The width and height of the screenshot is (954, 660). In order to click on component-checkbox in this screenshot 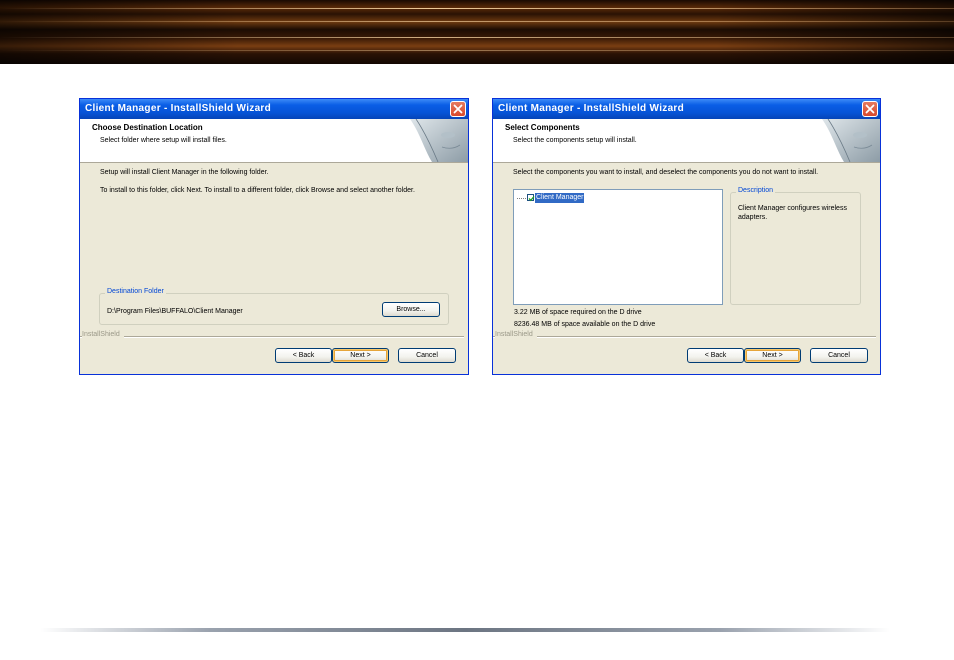, I will do `click(531, 198)`.